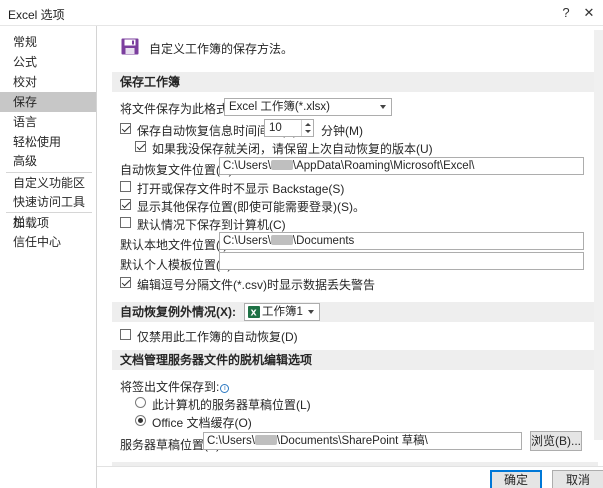 The width and height of the screenshot is (603, 488). What do you see at coordinates (289, 128) in the screenshot?
I see `autorecover-minutes-spinner: 10` at bounding box center [289, 128].